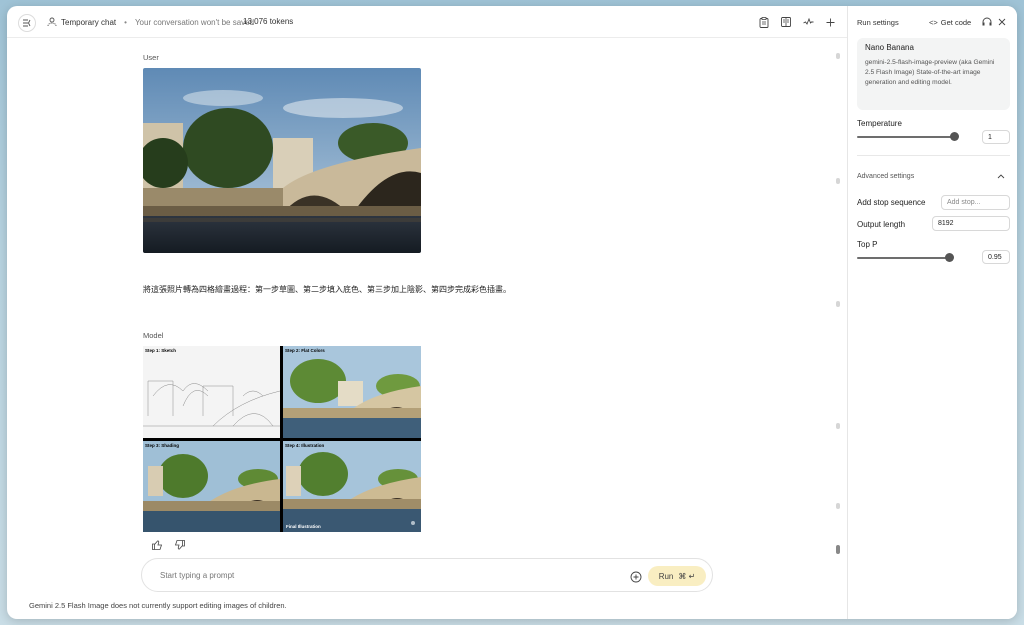 The width and height of the screenshot is (1024, 625). What do you see at coordinates (89, 22) in the screenshot?
I see `temporary-chat-label: Temporary chat` at bounding box center [89, 22].